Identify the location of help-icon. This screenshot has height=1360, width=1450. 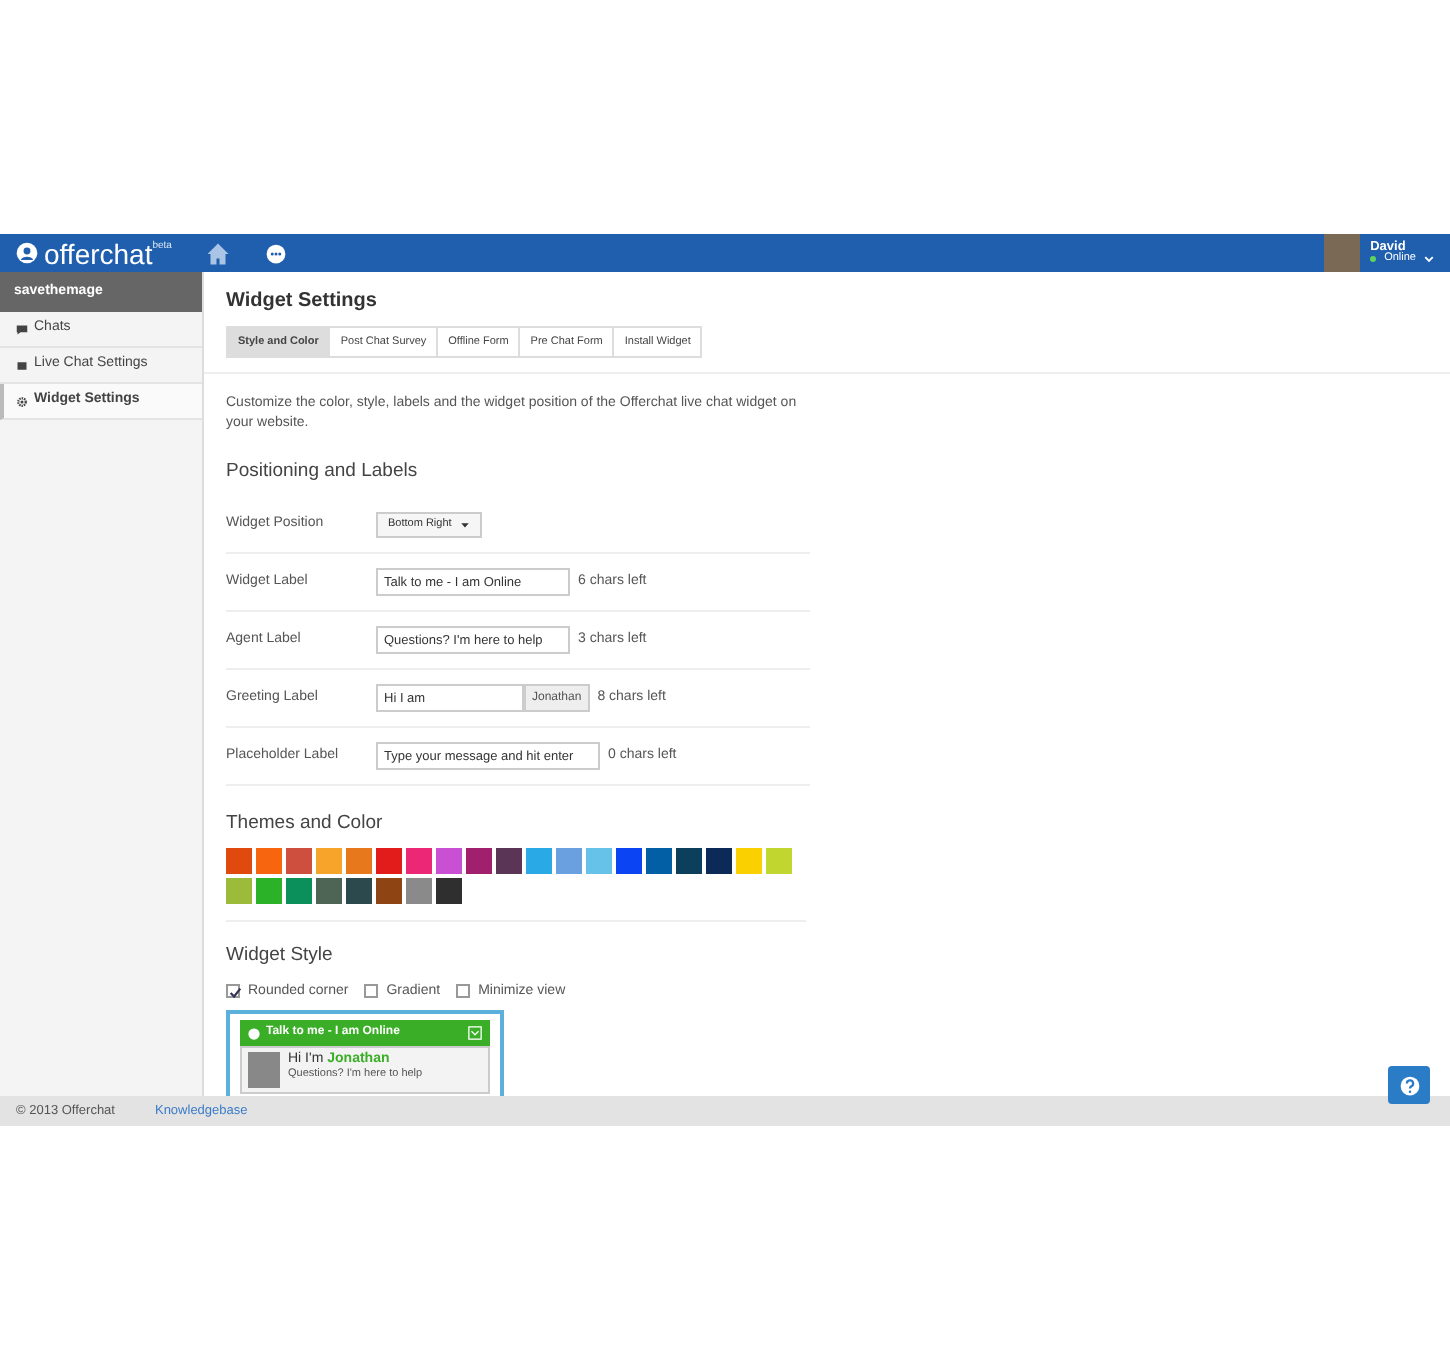
(1409, 1085).